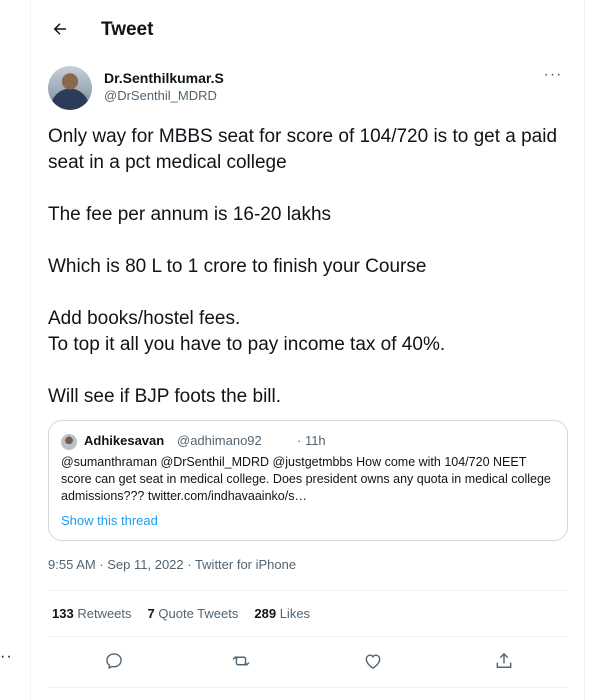 The width and height of the screenshot is (600, 700). What do you see at coordinates (63, 613) in the screenshot?
I see `retweets-count: 133` at bounding box center [63, 613].